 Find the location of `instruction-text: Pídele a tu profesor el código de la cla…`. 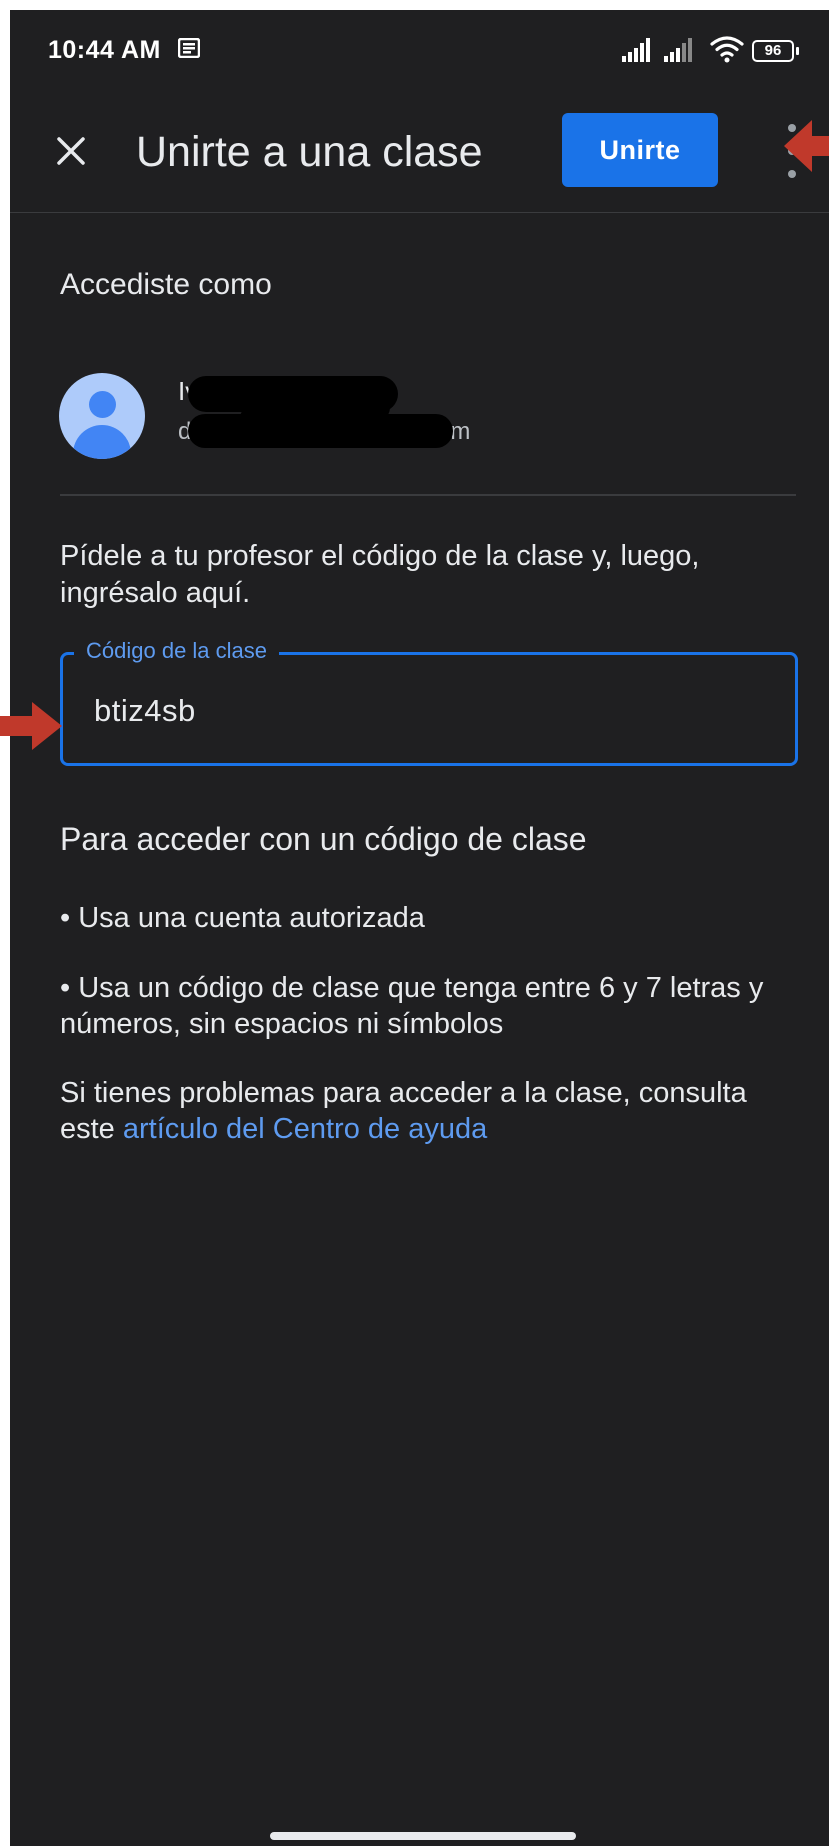

instruction-text: Pídele a tu profesor el código de la cla… is located at coordinates (380, 574).